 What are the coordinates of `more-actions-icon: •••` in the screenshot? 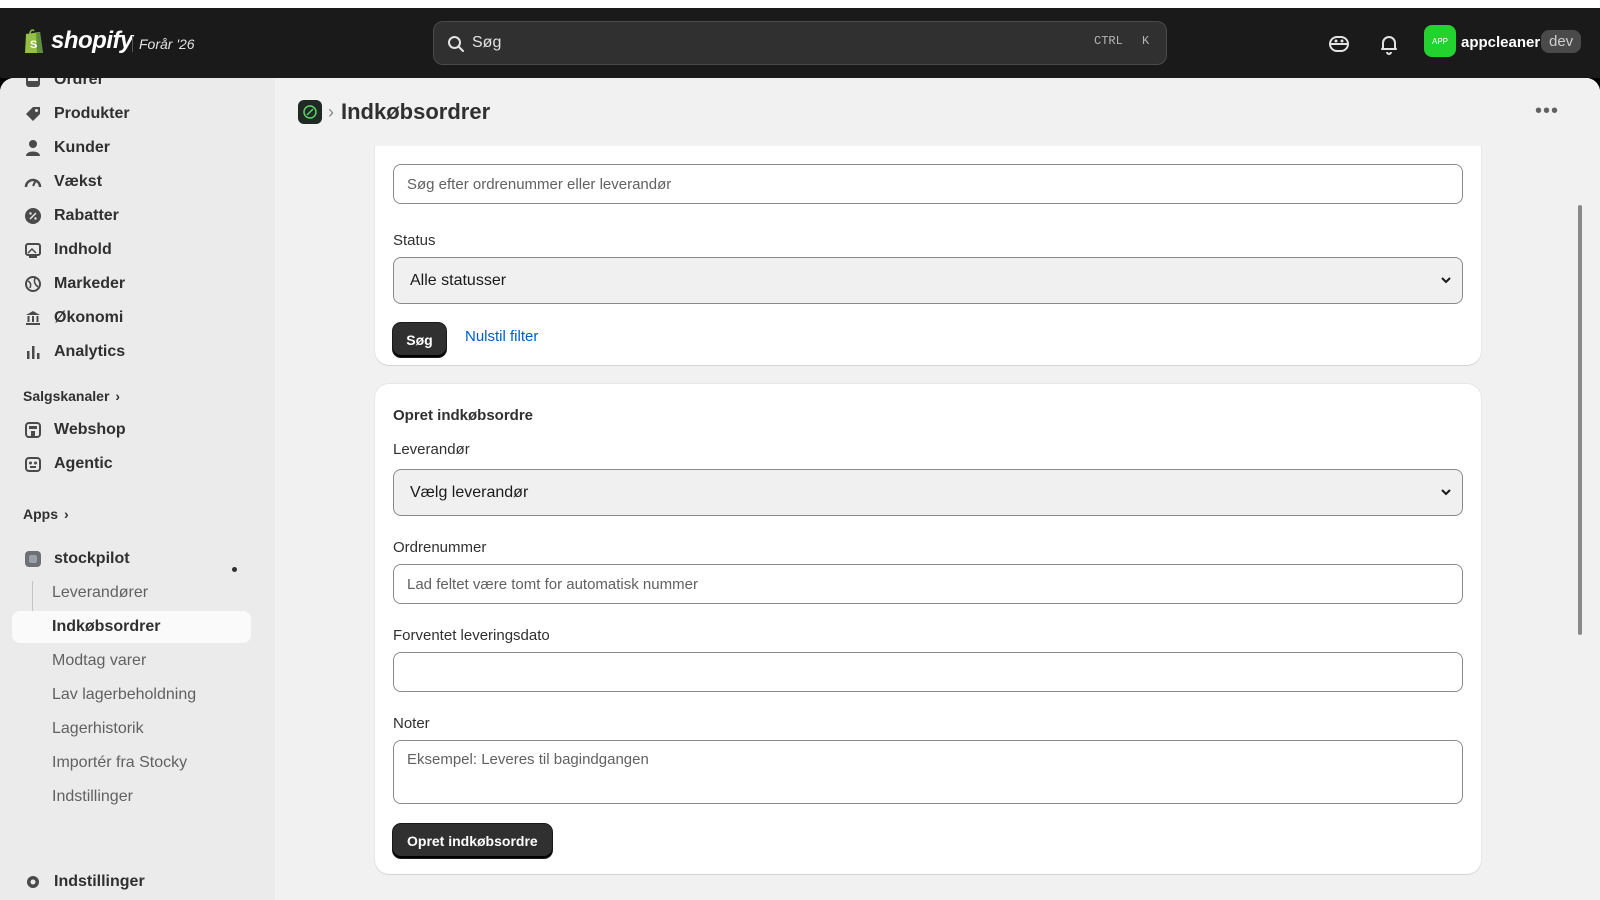 It's located at (1547, 111).